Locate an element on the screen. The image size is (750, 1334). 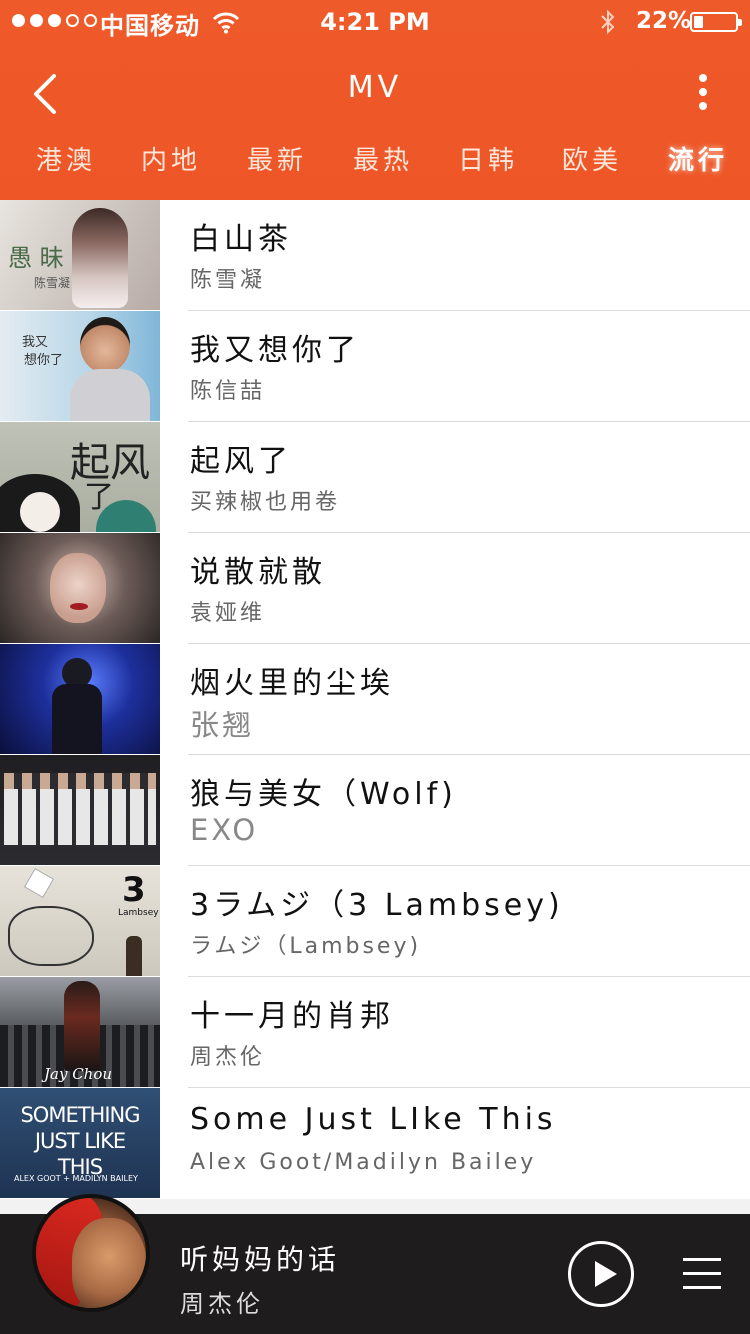
now-playing-artist: 周杰伦 is located at coordinates (222, 1304).